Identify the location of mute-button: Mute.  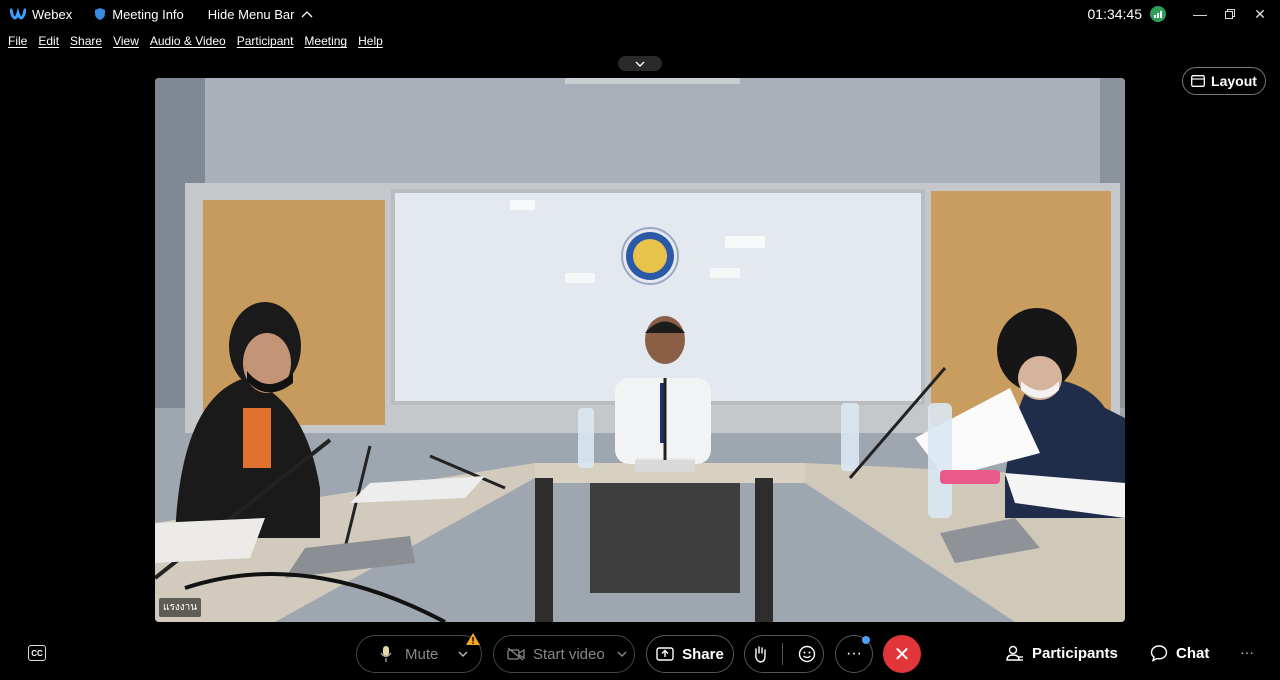
(419, 654).